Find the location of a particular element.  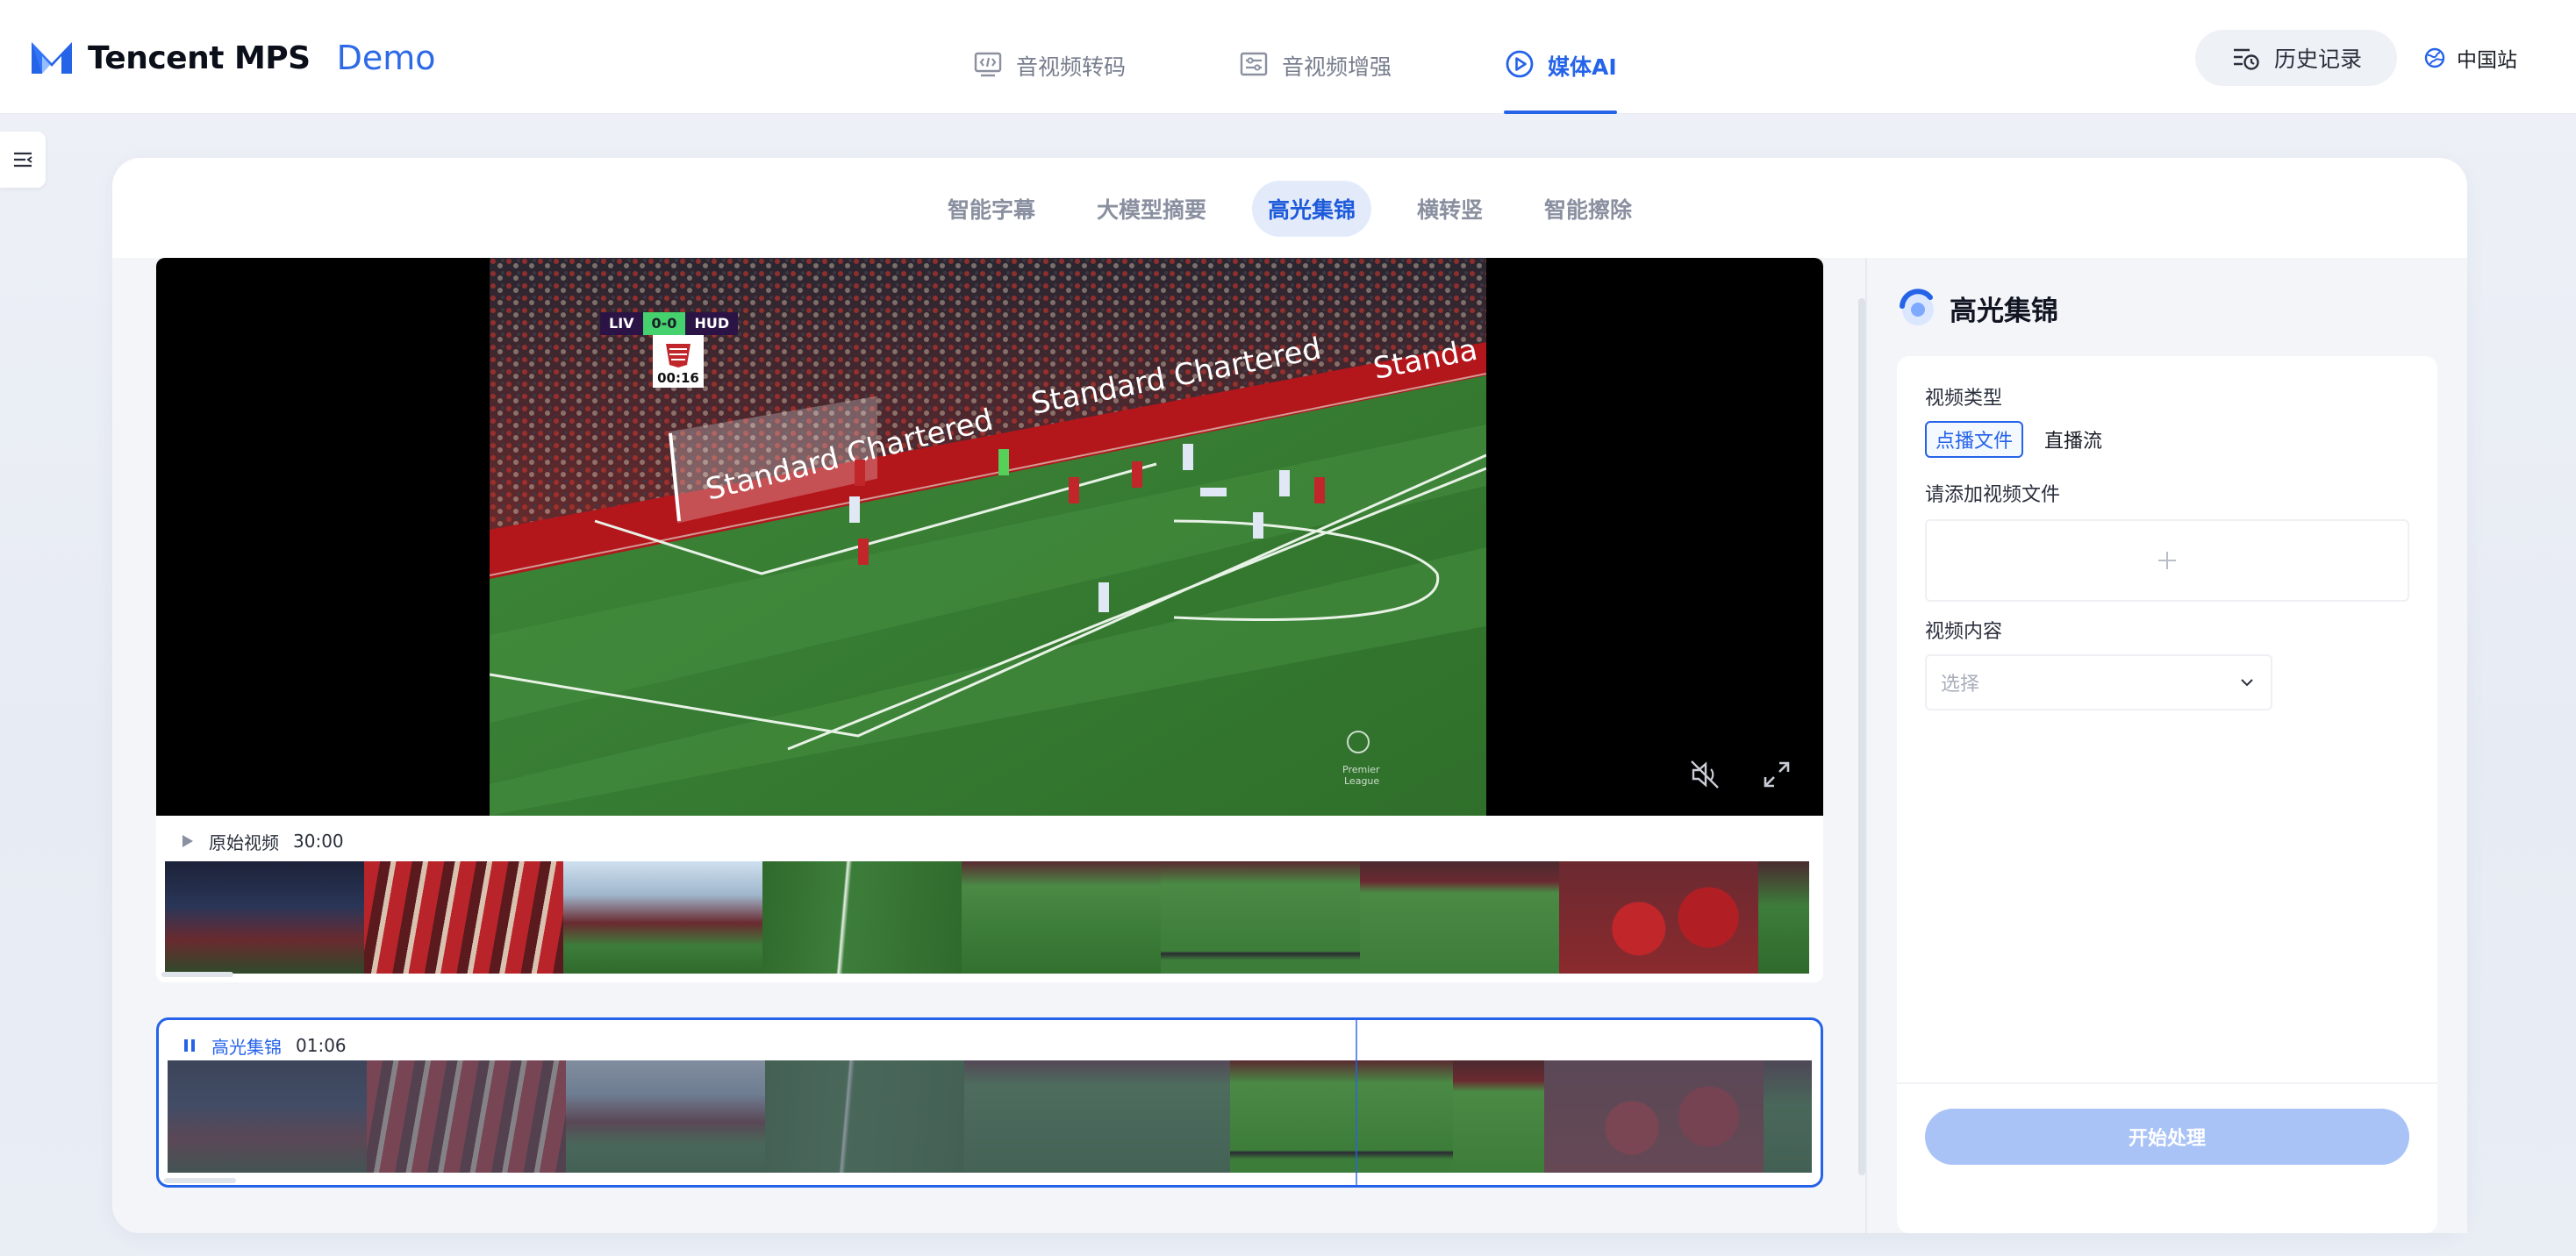

enhance-icon is located at coordinates (1254, 64).